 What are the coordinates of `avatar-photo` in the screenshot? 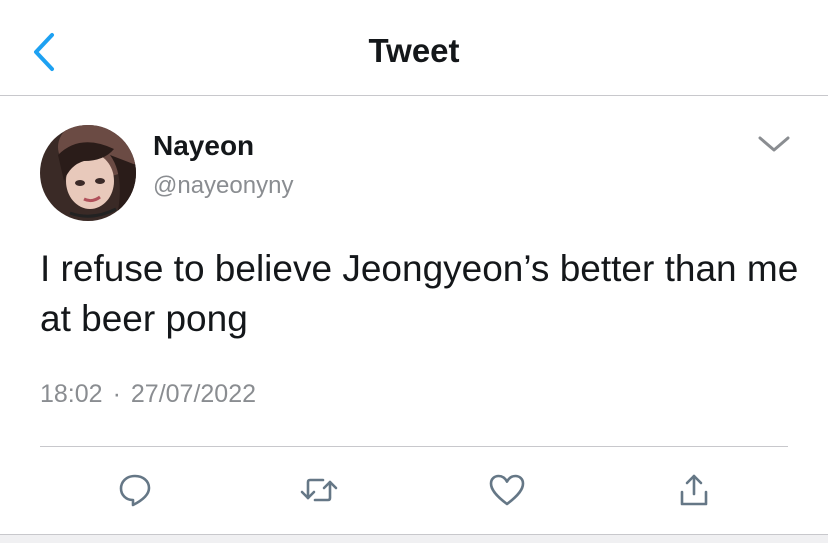 It's located at (88, 173).